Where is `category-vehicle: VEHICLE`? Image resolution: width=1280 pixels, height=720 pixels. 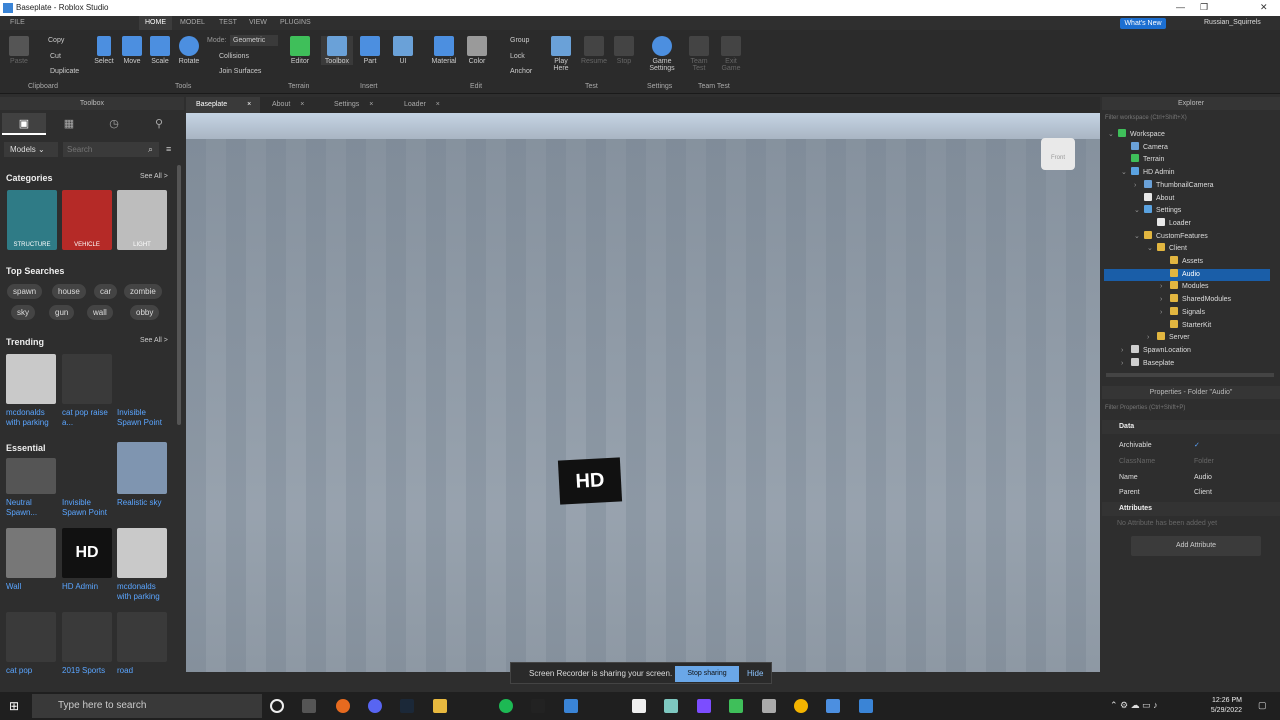
category-vehicle: VEHICLE is located at coordinates (87, 220).